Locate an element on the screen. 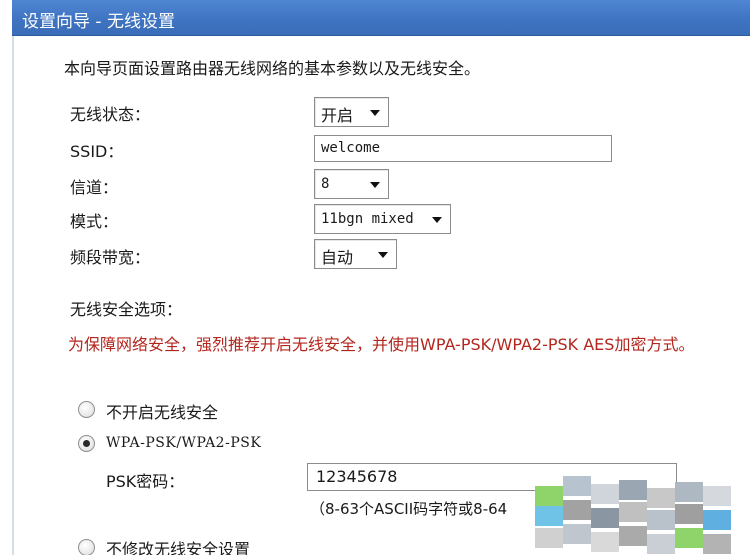 This screenshot has width=750, height=555. mode-select: 11bgn mixed is located at coordinates (382, 219).